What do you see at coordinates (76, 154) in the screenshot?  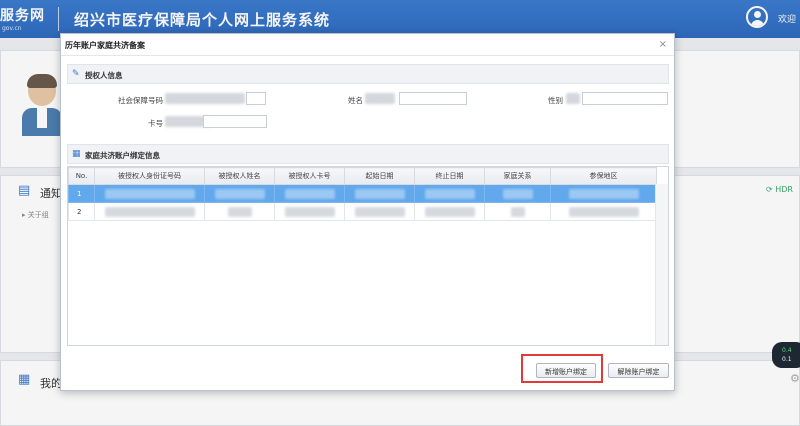 I see `grid-icon: ▦` at bounding box center [76, 154].